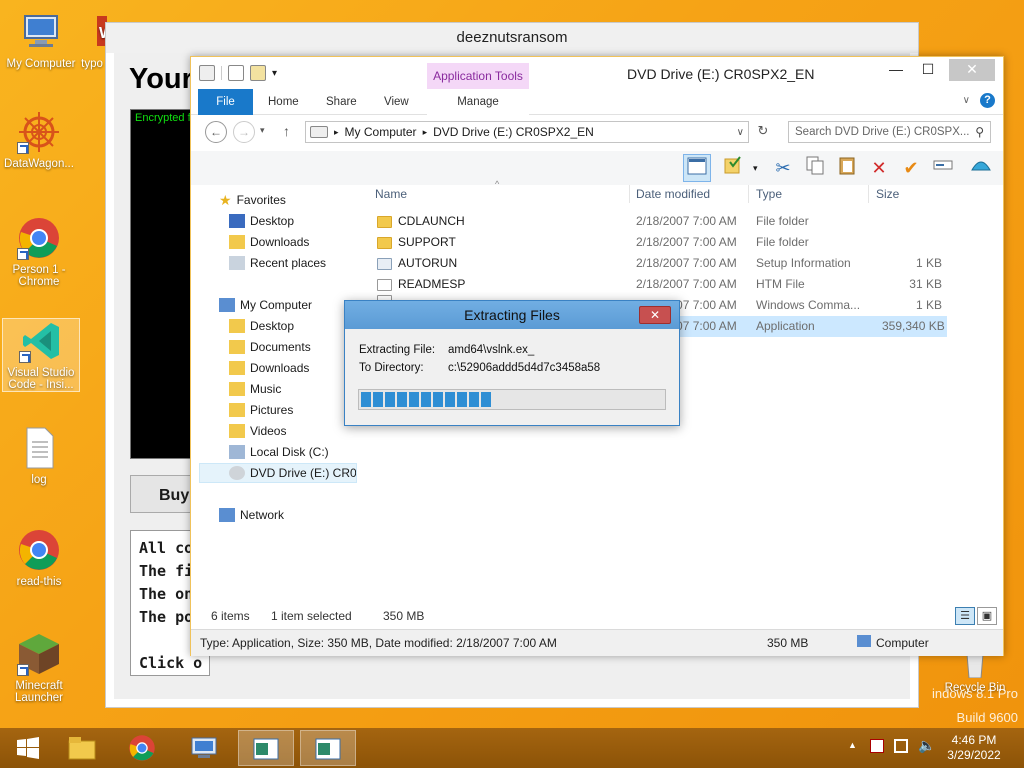 Image resolution: width=1024 pixels, height=768 pixels. Describe the element at coordinates (341, 102) in the screenshot. I see `tab-share: Share` at that location.